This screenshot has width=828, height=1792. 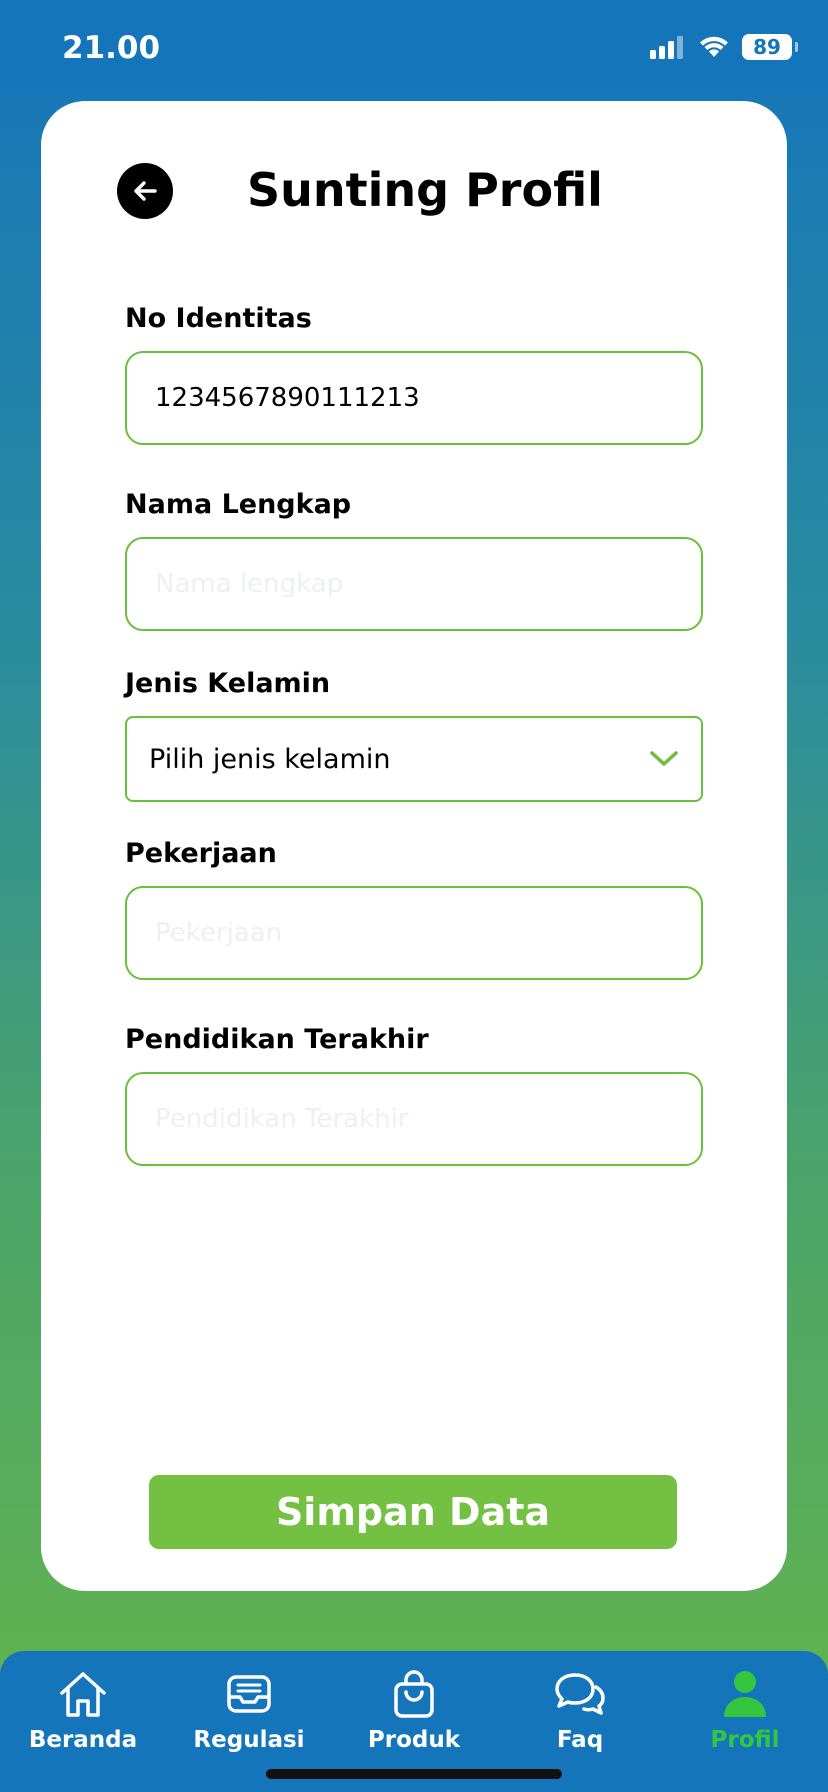 I want to click on tab-label: Produk, so click(x=414, y=1740).